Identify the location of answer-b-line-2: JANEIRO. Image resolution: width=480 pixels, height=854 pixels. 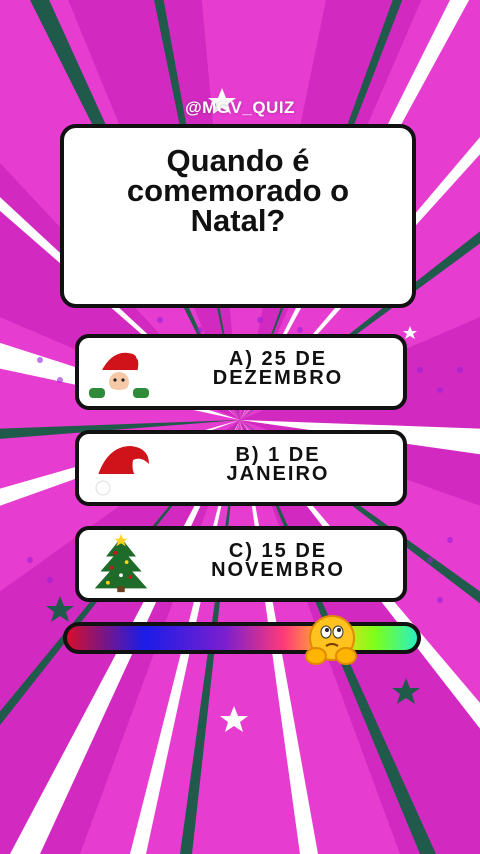
(278, 474).